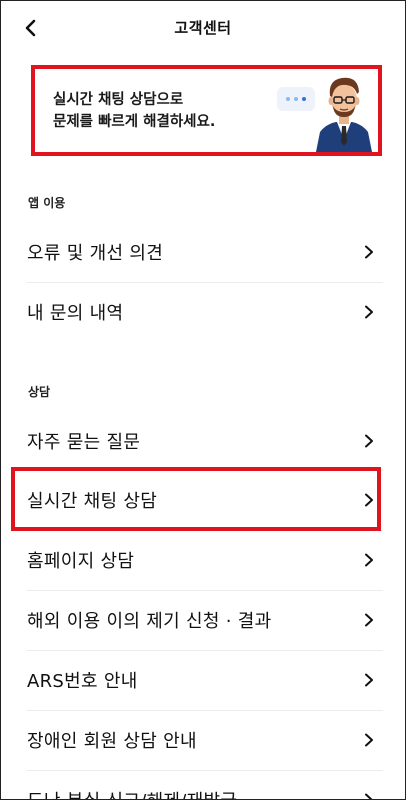 The width and height of the screenshot is (406, 800). I want to click on top-bar: 고객센터, so click(203, 28).